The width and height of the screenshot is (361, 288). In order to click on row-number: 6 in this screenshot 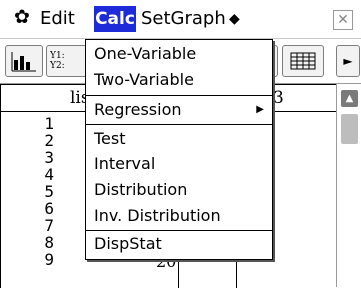, I will do `click(49, 208)`.